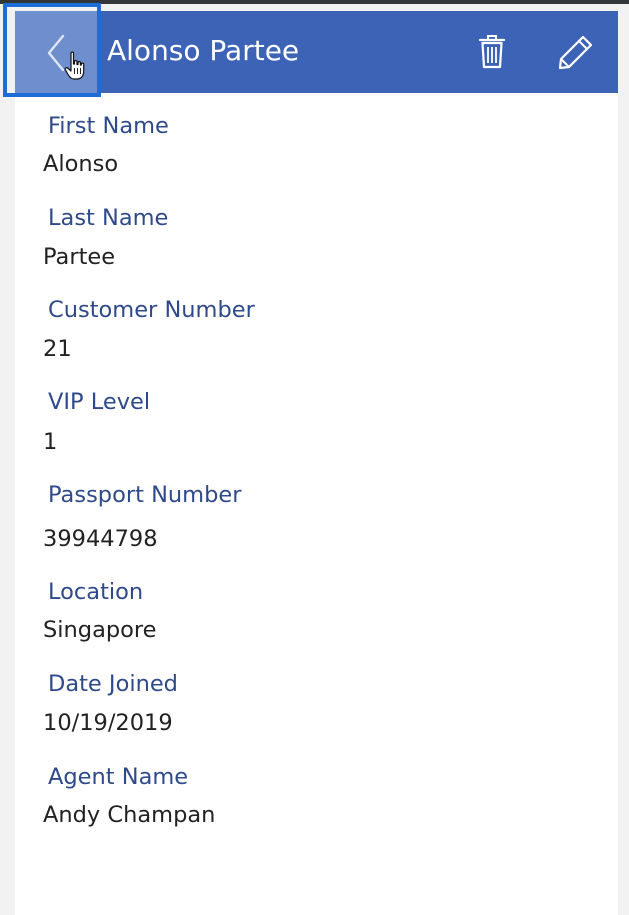  I want to click on field-label: Customer Number, so click(151, 310).